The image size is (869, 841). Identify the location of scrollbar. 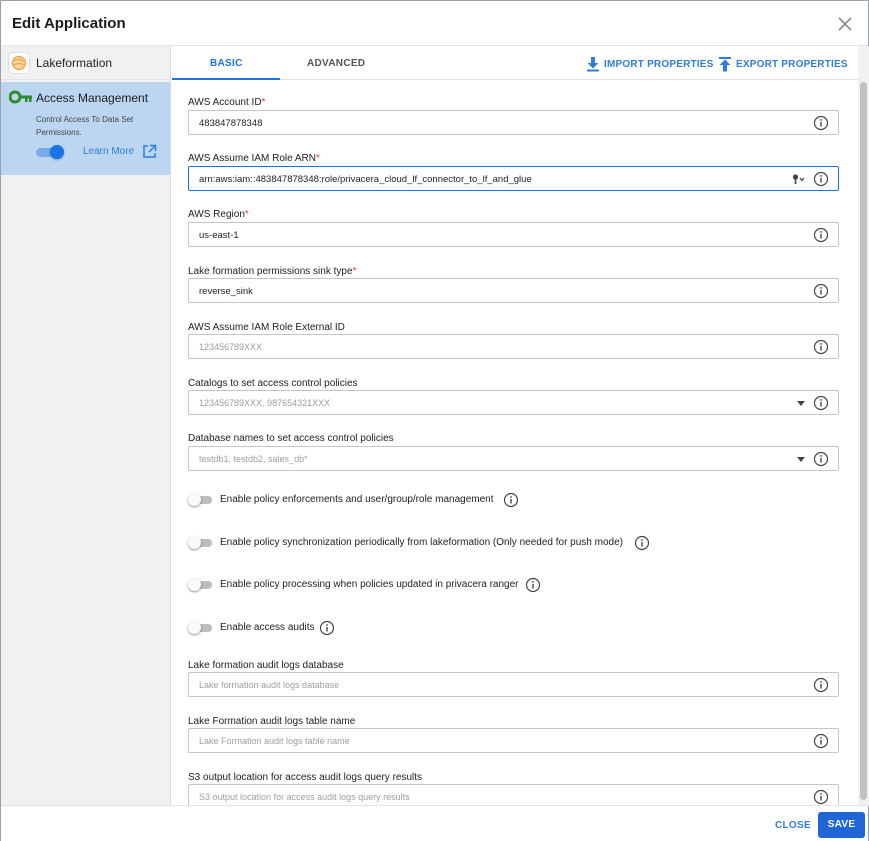
(863, 426).